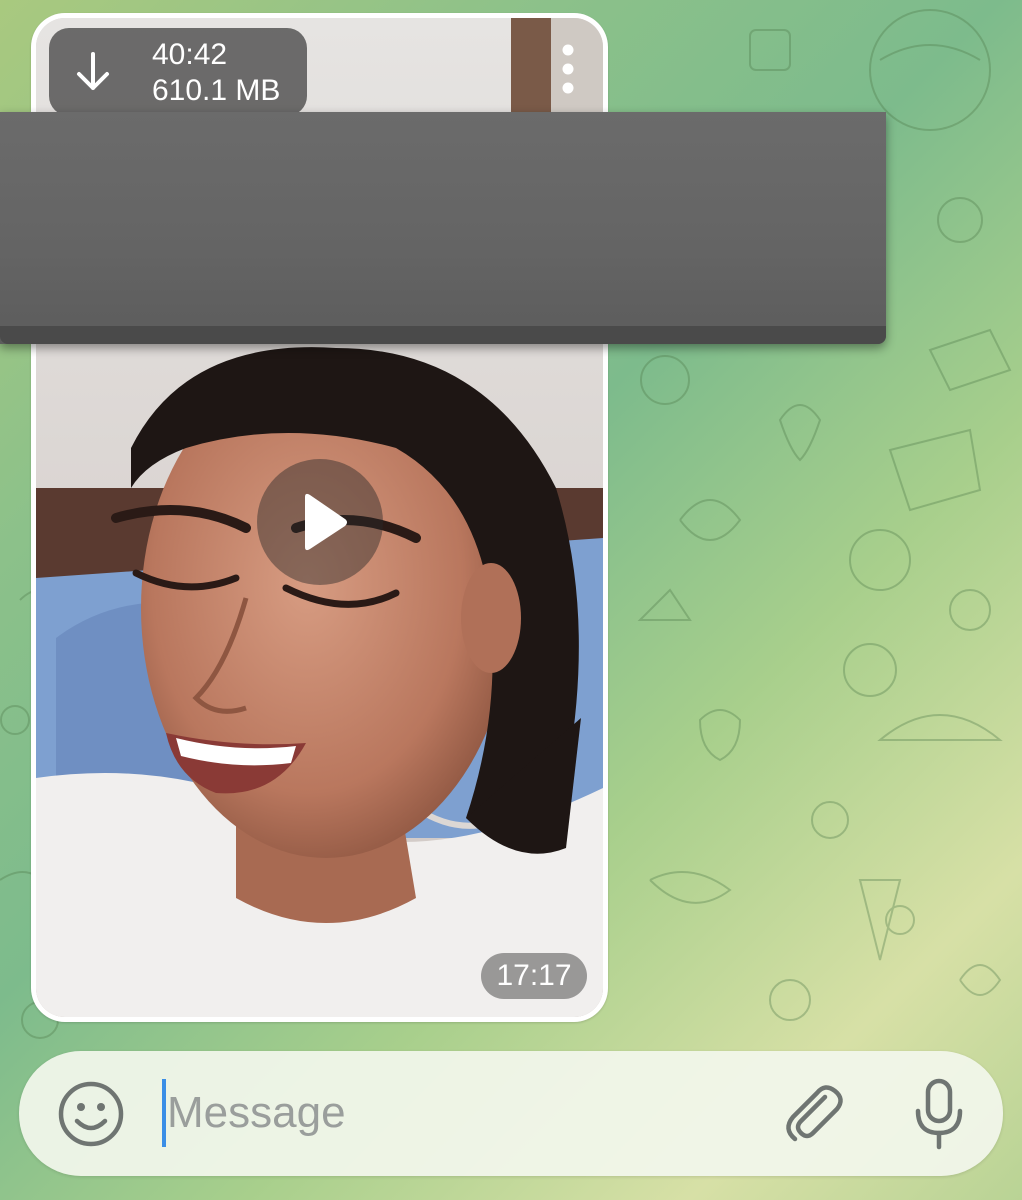  What do you see at coordinates (534, 976) in the screenshot?
I see `message-timestamp: 17:17` at bounding box center [534, 976].